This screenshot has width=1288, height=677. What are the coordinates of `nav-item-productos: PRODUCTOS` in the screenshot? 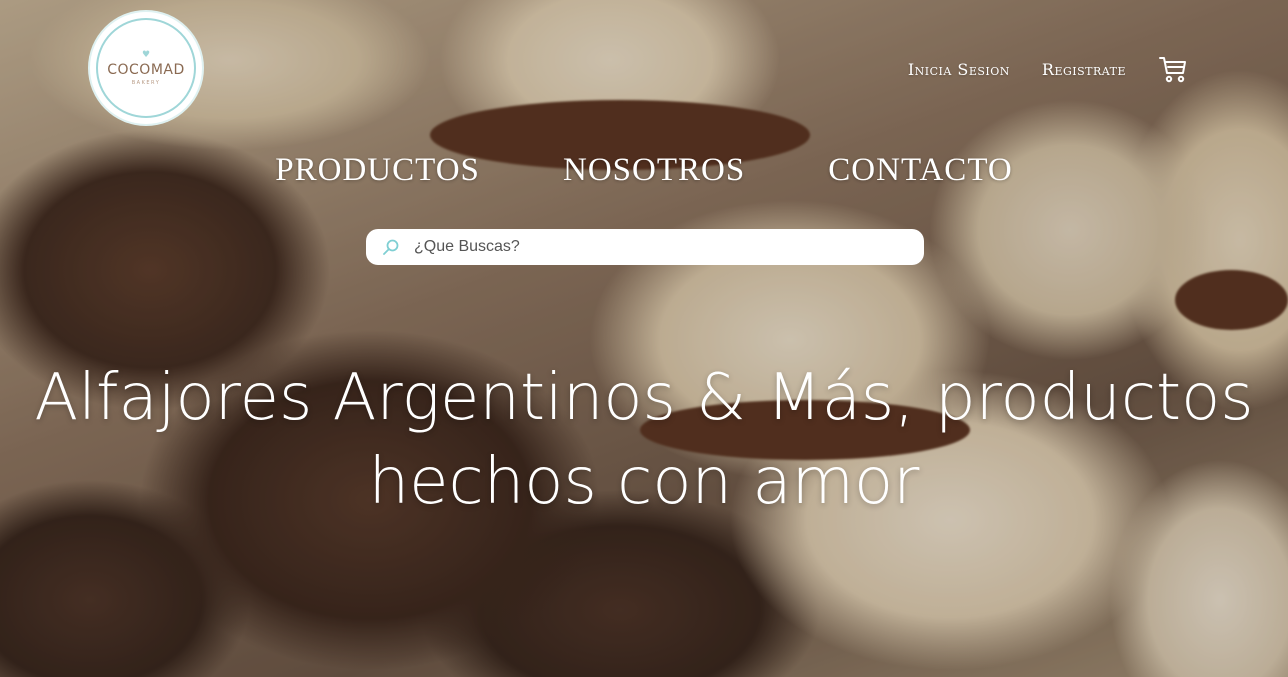 It's located at (377, 170).